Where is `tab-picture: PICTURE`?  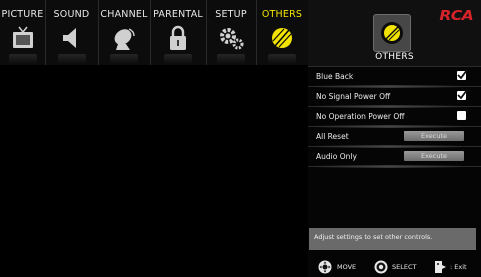
tab-picture: PICTURE is located at coordinates (23, 32).